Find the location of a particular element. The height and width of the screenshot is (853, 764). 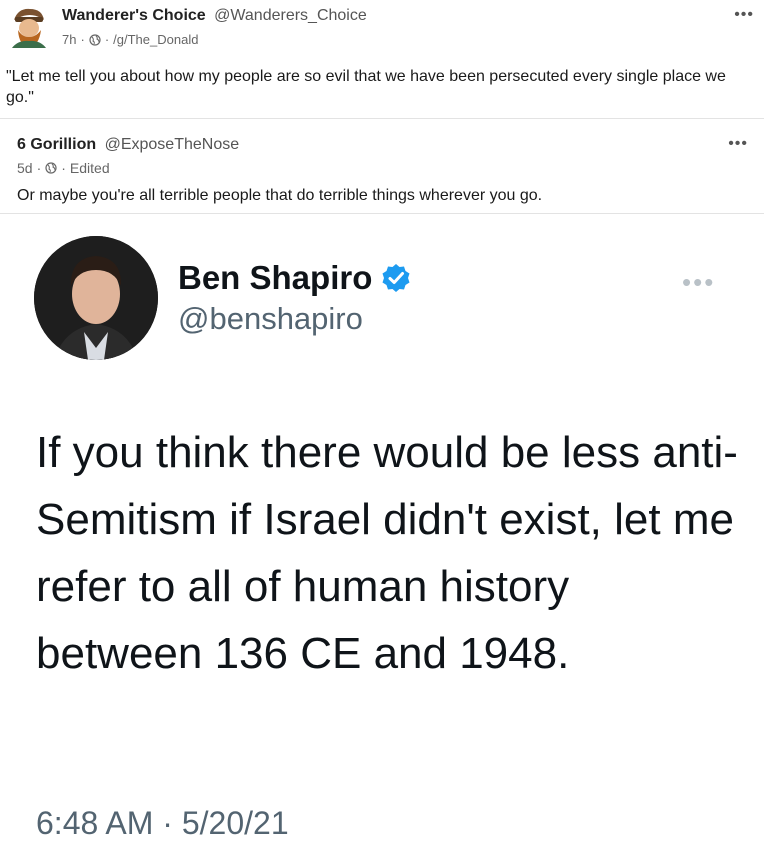

community-link: /g/The_Donald is located at coordinates (155, 39).